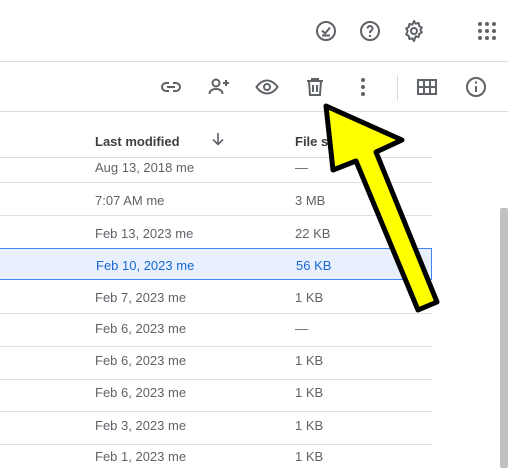 This screenshot has width=508, height=468. Describe the element at coordinates (216, 199) in the screenshot. I see `table-row: 7:07 AM me 3 MB` at that location.